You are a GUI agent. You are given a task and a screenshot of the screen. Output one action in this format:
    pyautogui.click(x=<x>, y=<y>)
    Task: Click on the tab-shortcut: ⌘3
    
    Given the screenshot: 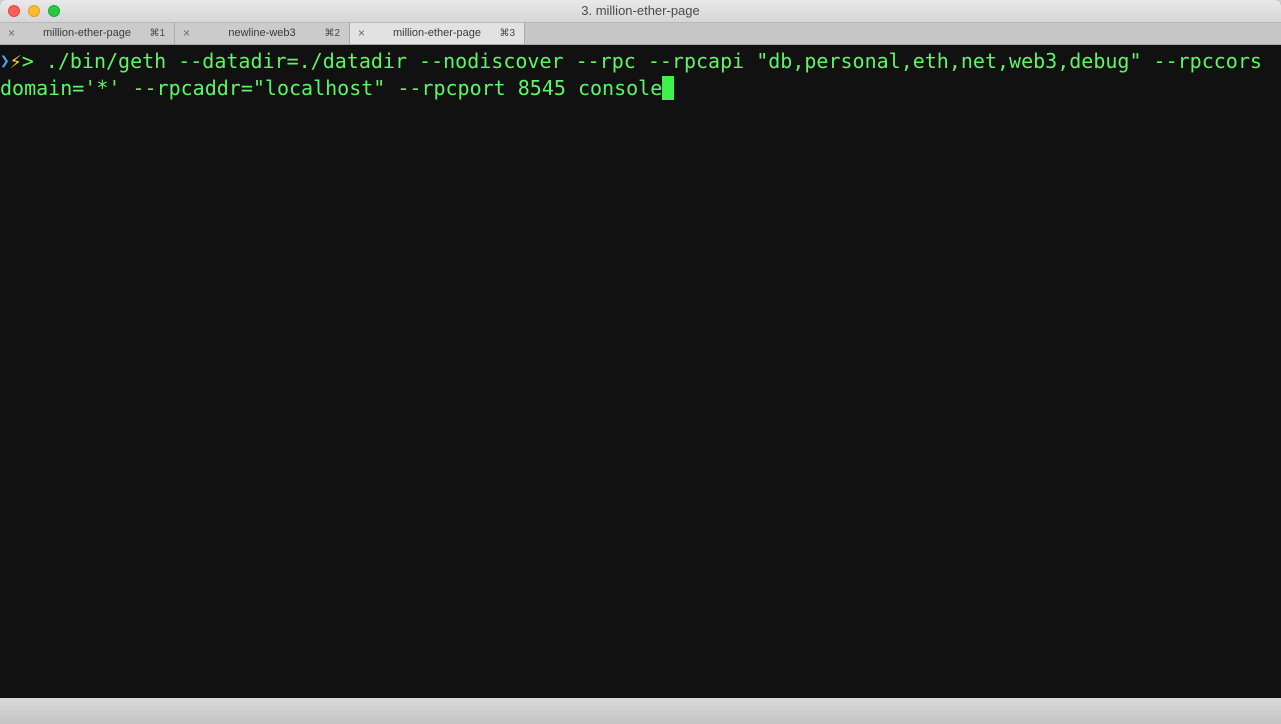 What is the action you would take?
    pyautogui.click(x=507, y=33)
    